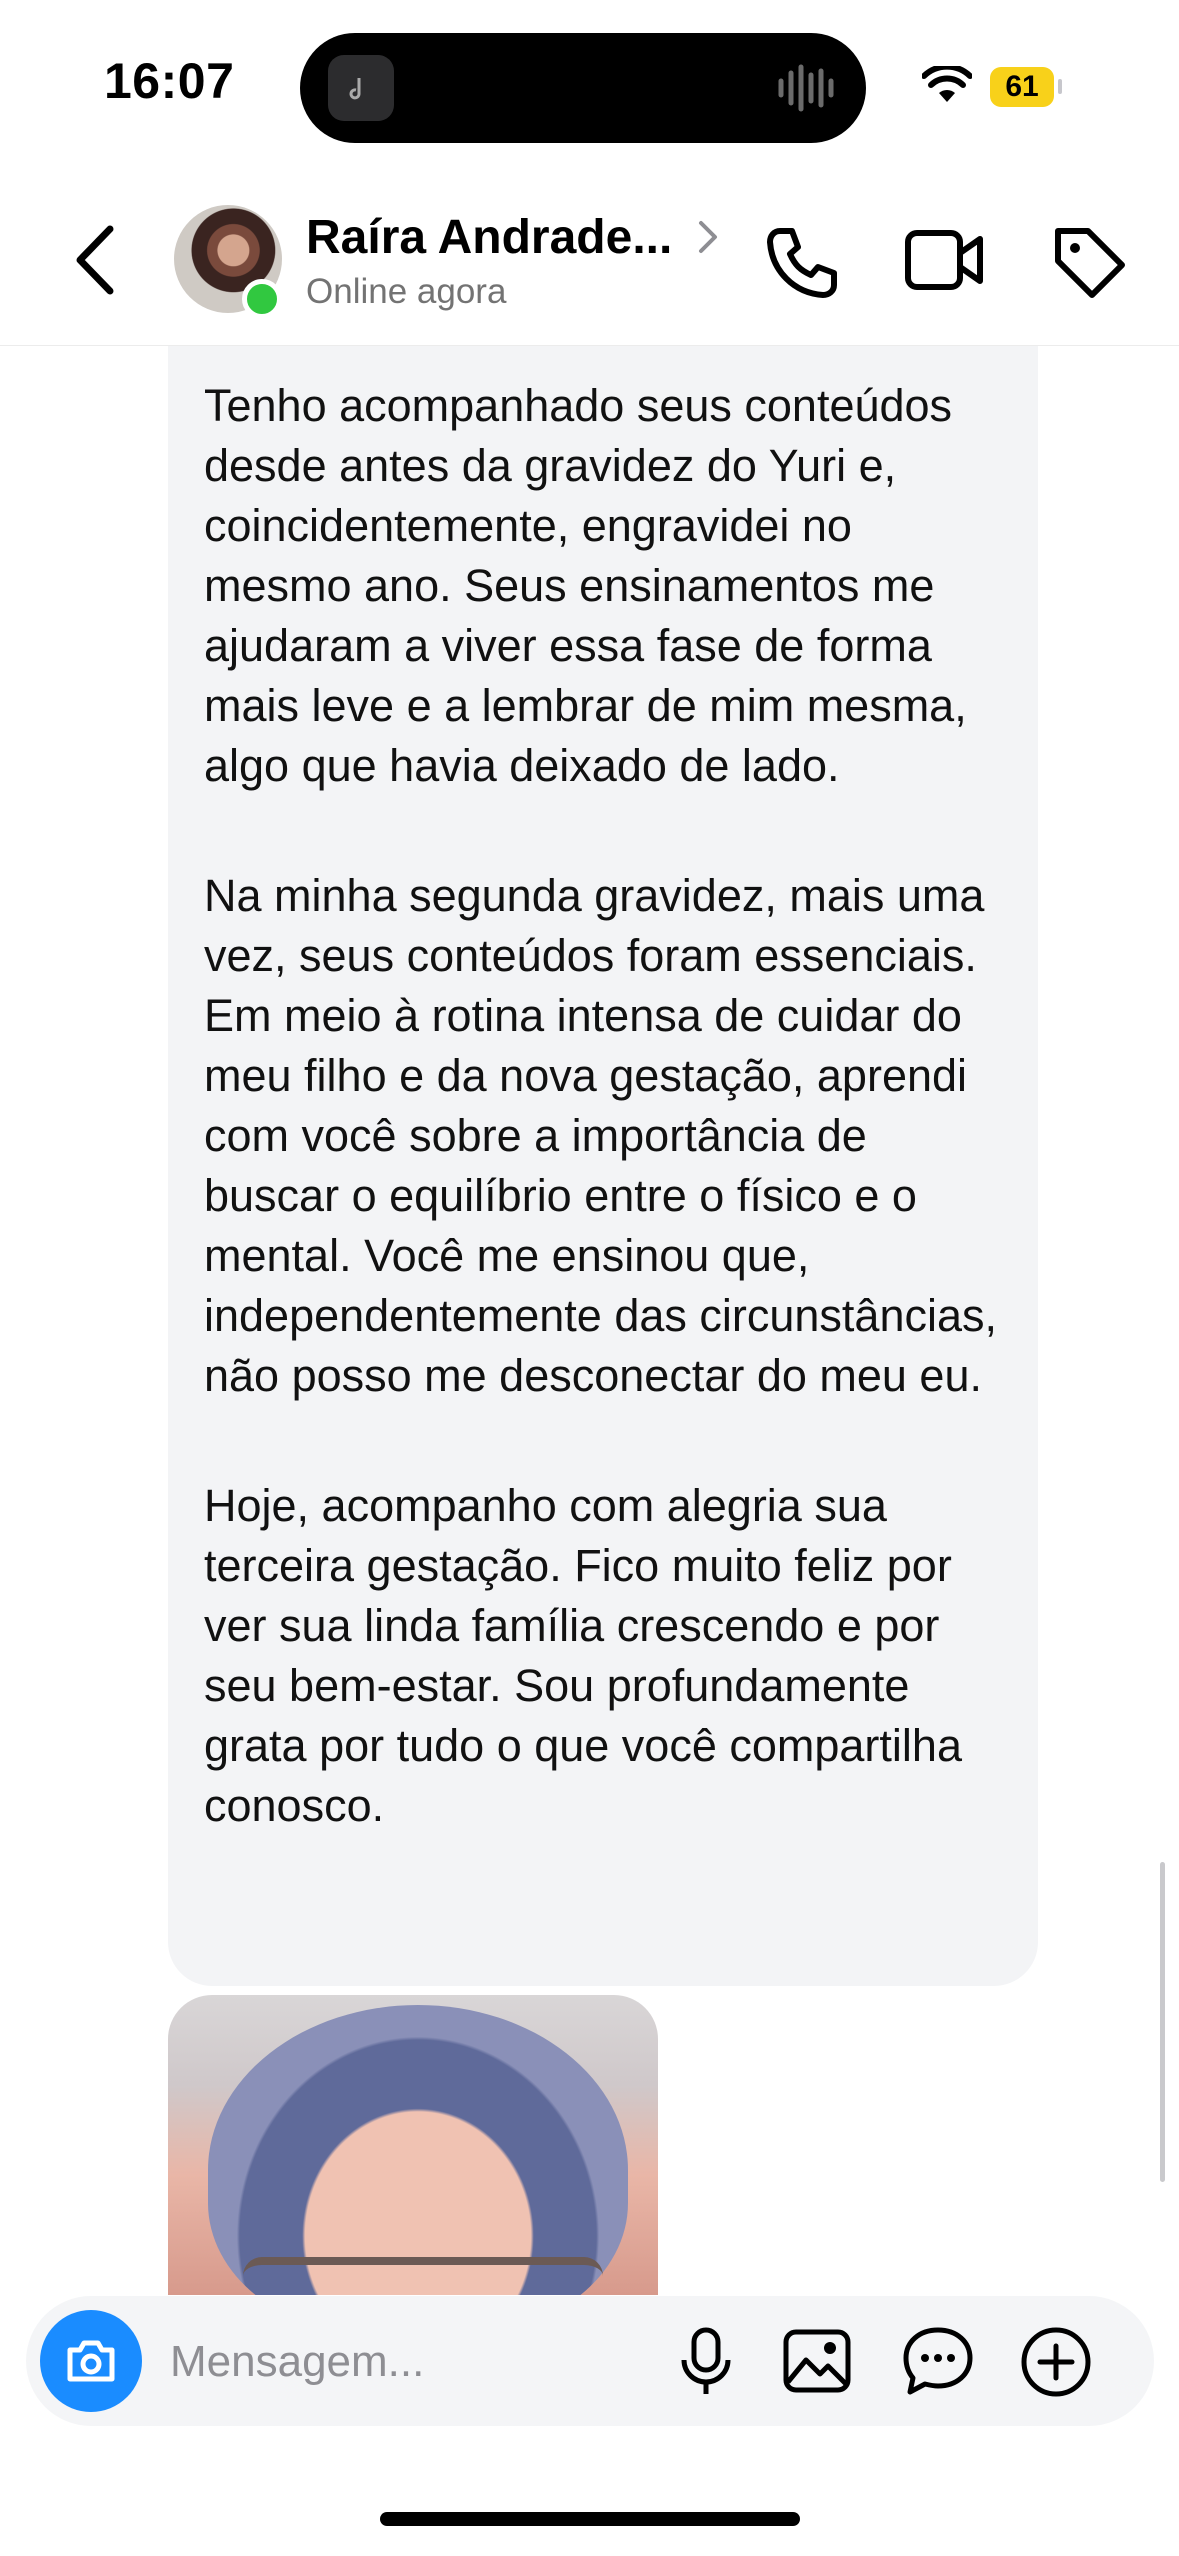 Image resolution: width=1179 pixels, height=2556 pixels. Describe the element at coordinates (938, 2361) in the screenshot. I see `sticker-chat-icon` at that location.